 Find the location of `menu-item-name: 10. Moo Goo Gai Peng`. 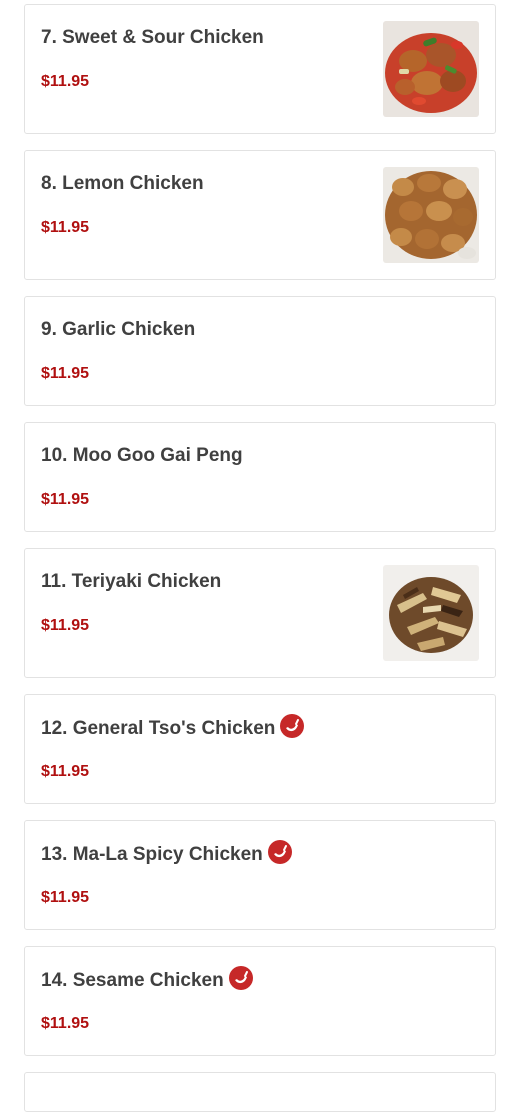

menu-item-name: 10. Moo Goo Gai Peng is located at coordinates (142, 455).